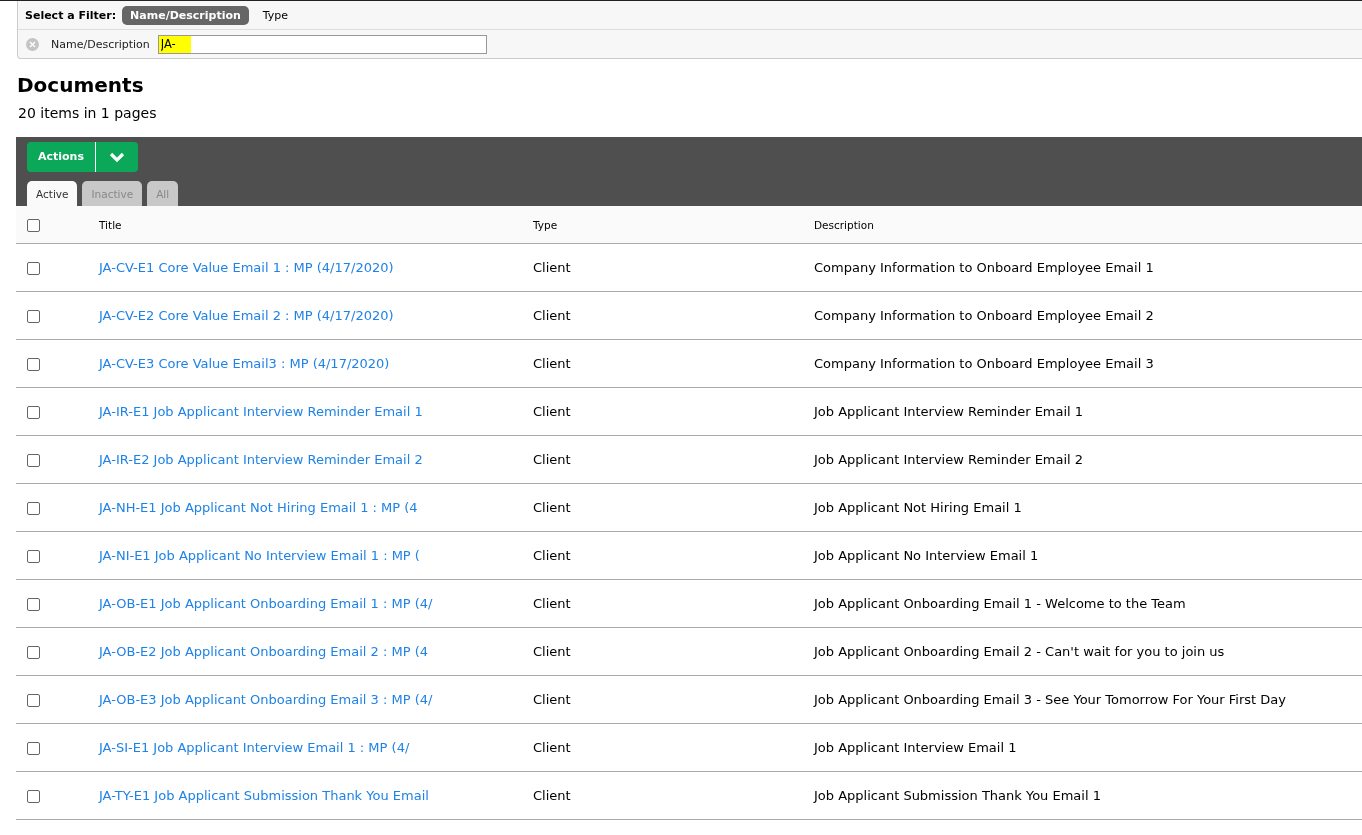  I want to click on actions-button: Actions, so click(82, 157).